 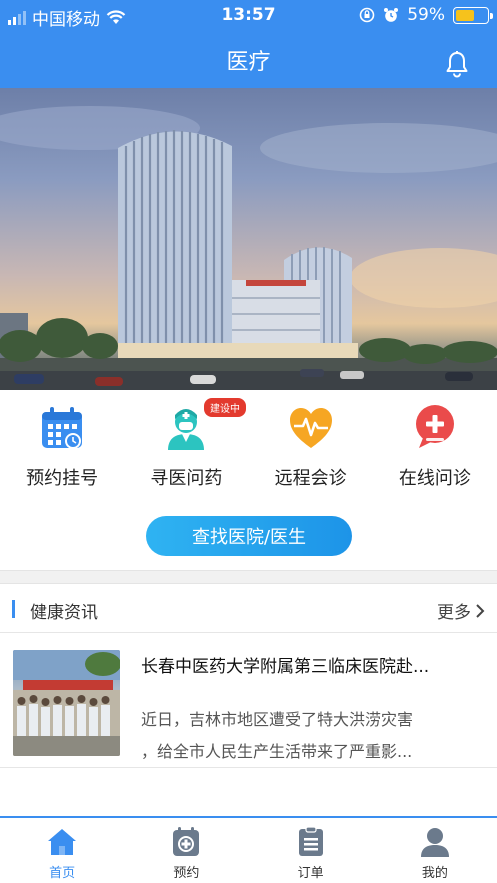 What do you see at coordinates (66, 703) in the screenshot?
I see `news-thumbnail` at bounding box center [66, 703].